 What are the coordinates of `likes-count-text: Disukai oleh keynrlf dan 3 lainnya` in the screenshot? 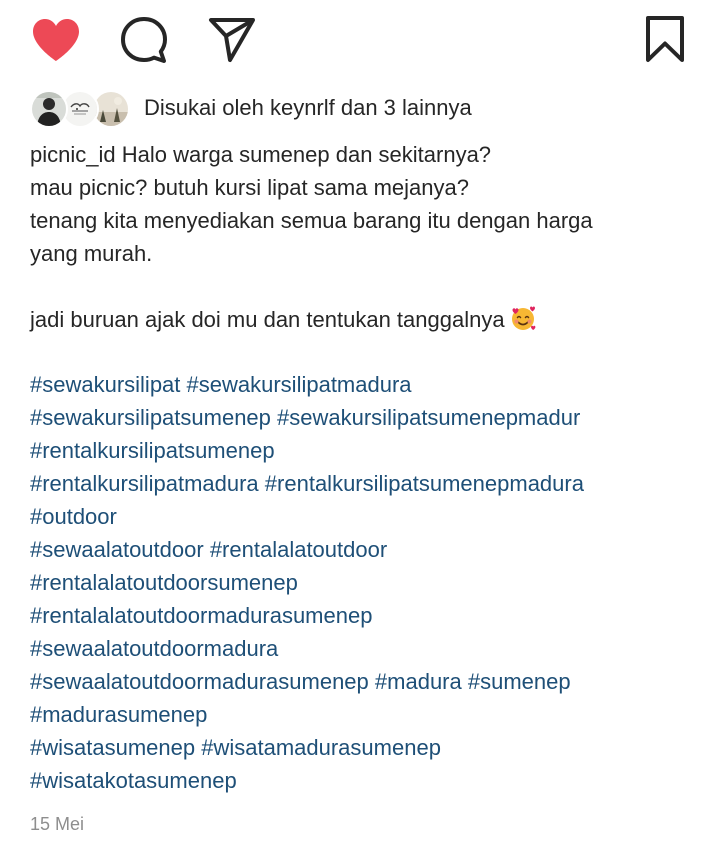 It's located at (308, 108).